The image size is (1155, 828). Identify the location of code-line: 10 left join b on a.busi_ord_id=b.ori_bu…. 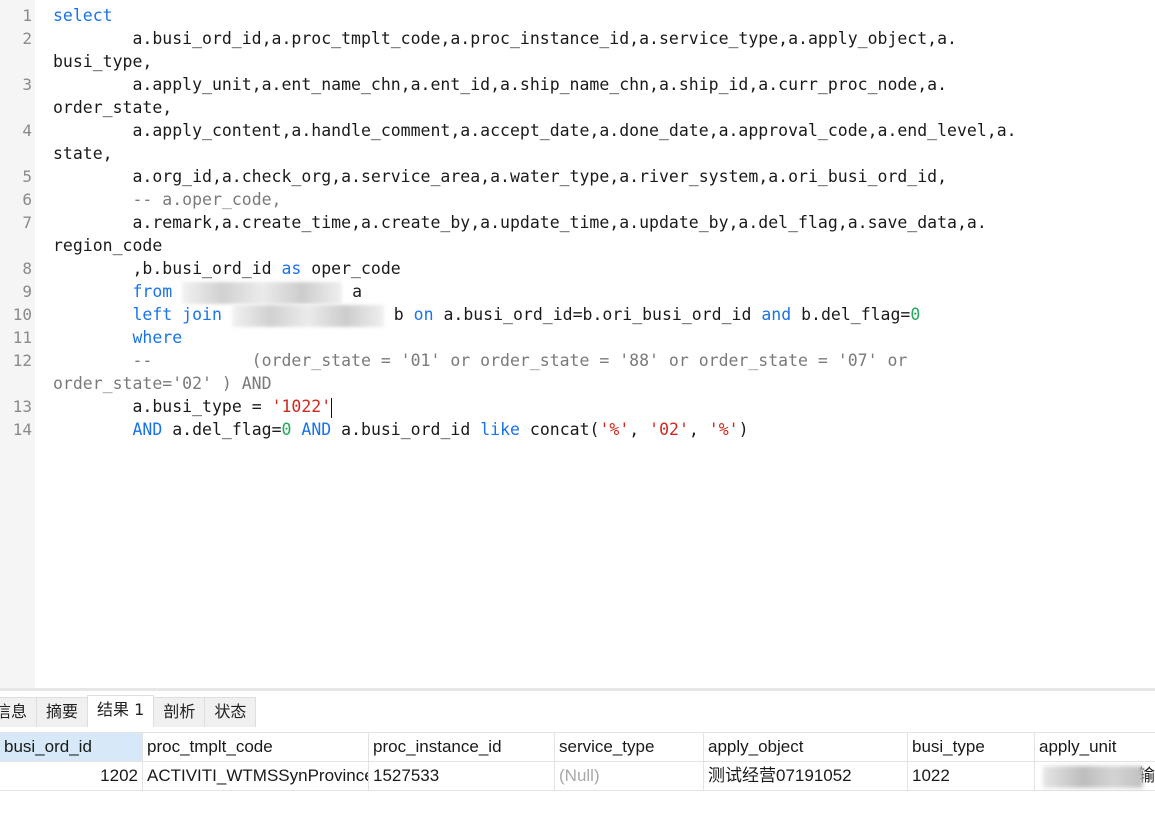
(577, 315).